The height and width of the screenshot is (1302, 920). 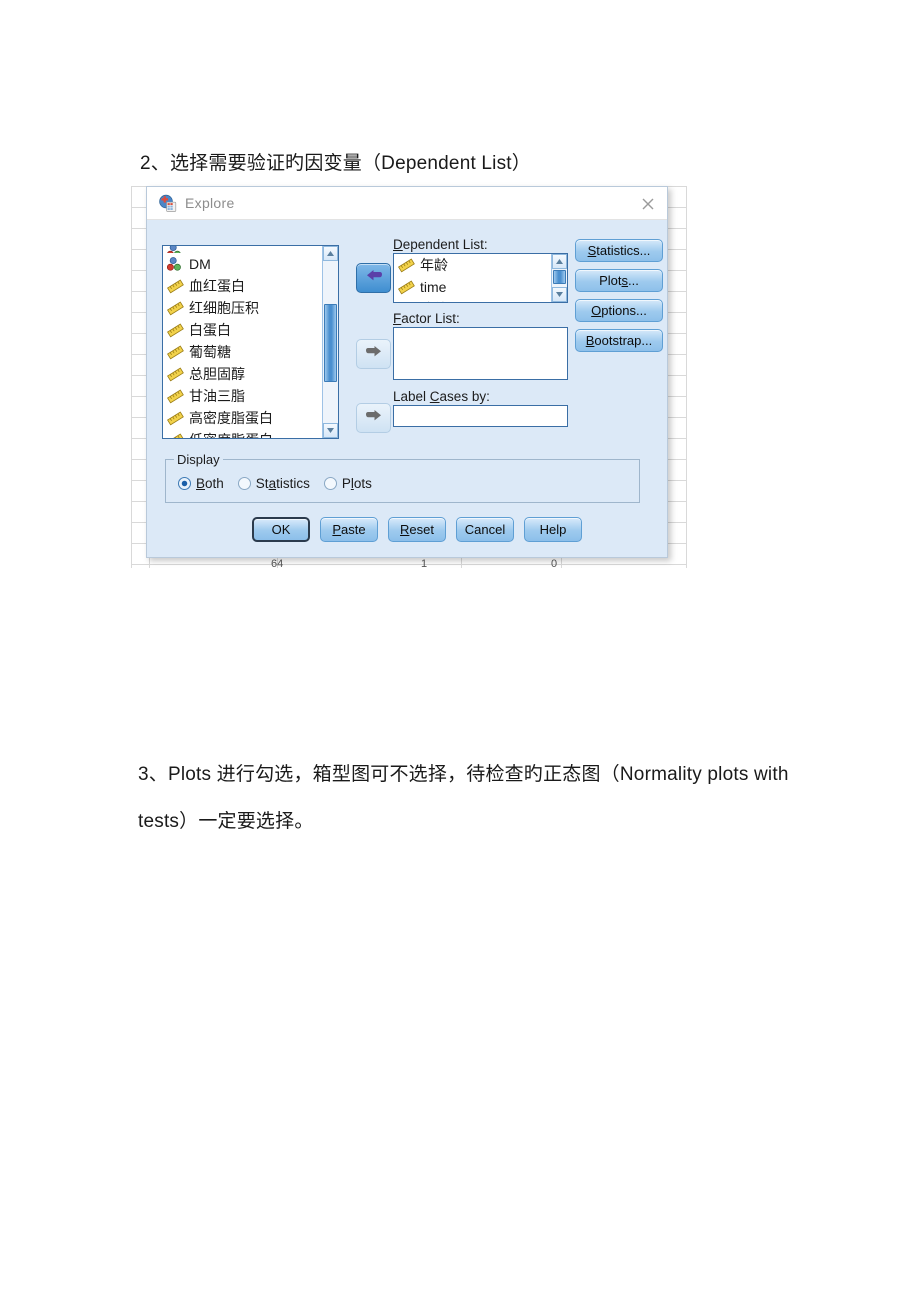 I want to click on list-item-partial, so click(x=250, y=249).